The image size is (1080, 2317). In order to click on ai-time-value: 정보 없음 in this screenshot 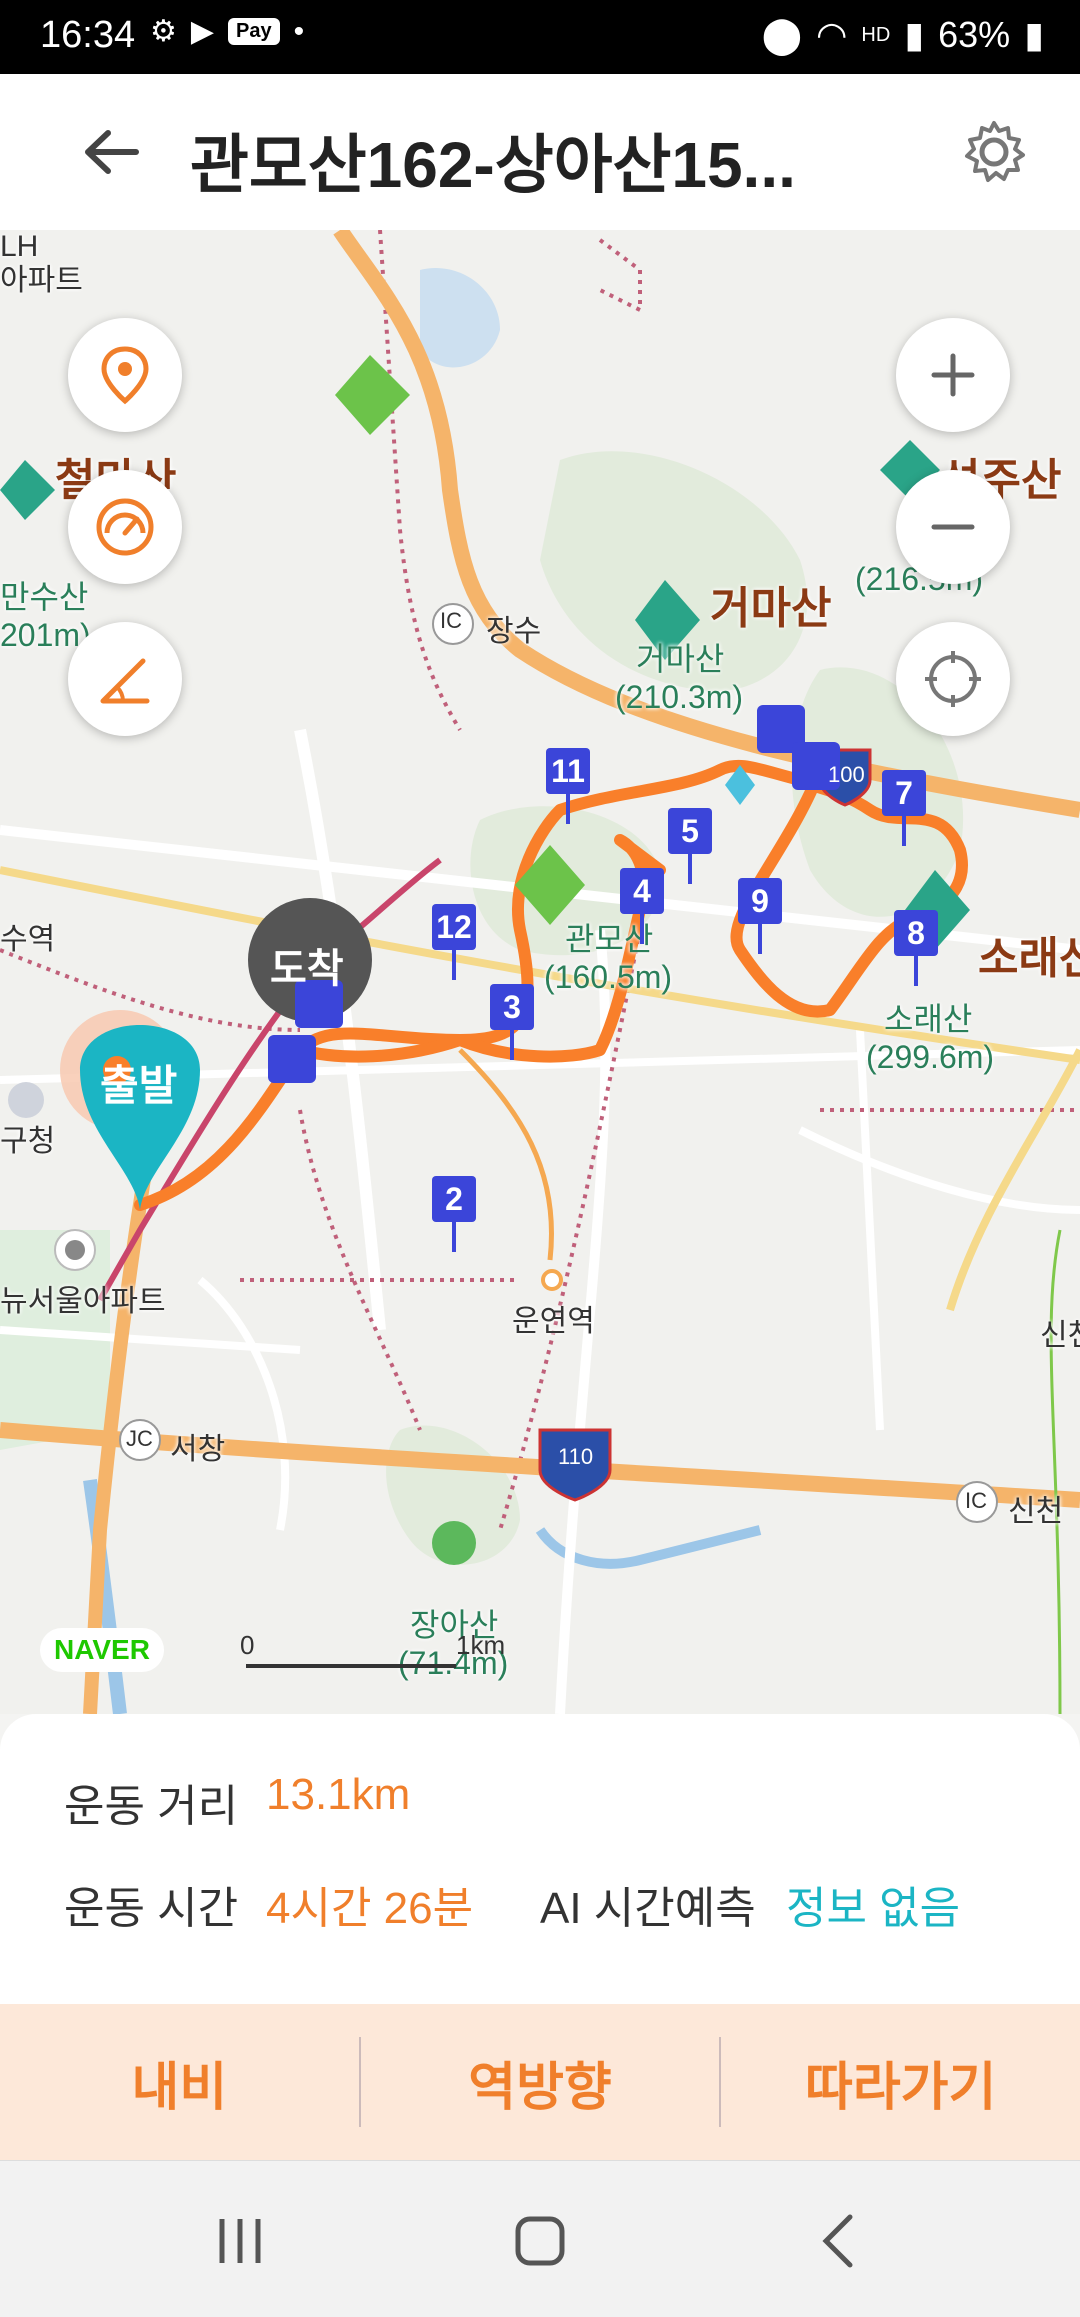, I will do `click(873, 1908)`.